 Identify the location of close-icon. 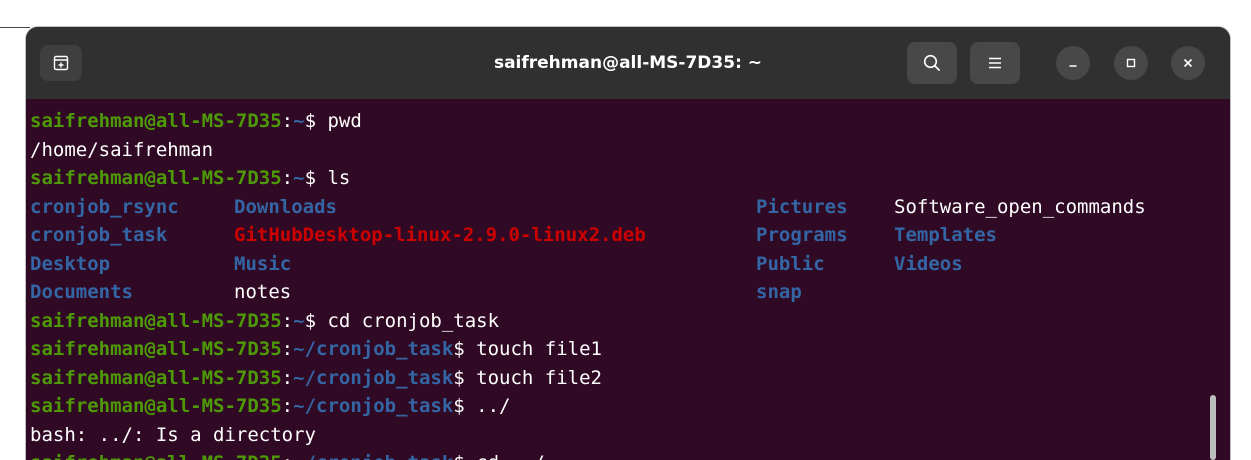
(1188, 63).